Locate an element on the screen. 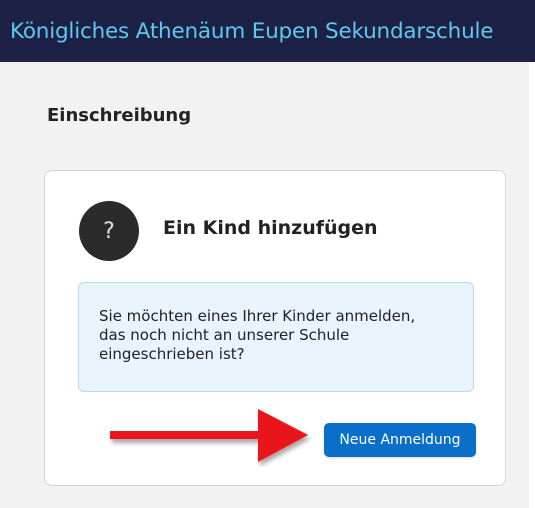 This screenshot has width=535, height=508. section-title: Einschreibung is located at coordinates (119, 115).